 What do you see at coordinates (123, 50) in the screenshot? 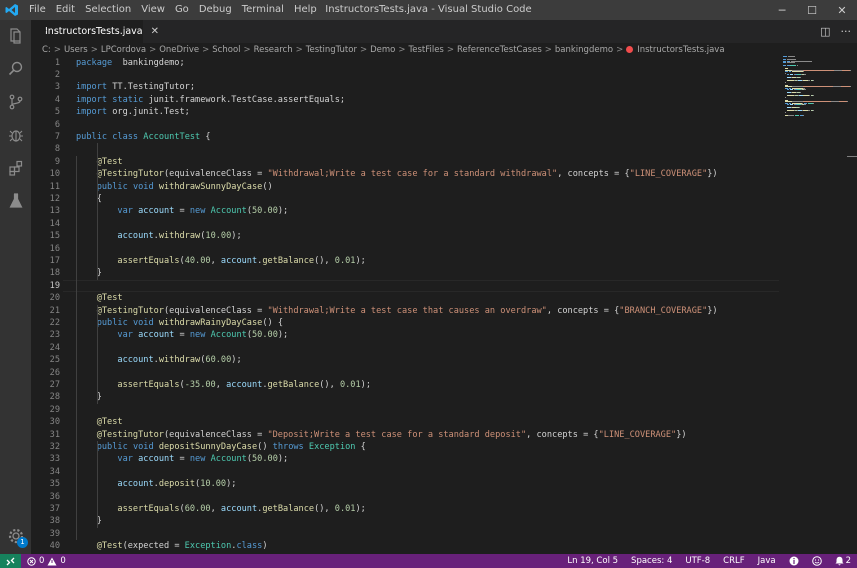
I see `breadcrumb-item: LPCordova` at bounding box center [123, 50].